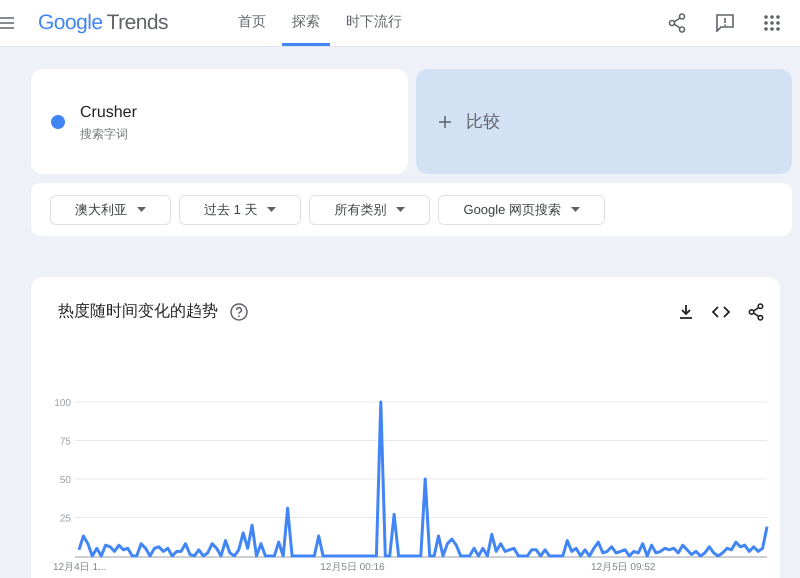 The image size is (800, 578). What do you see at coordinates (352, 567) in the screenshot?
I see `x-axis-label: 12月5日 00:16` at bounding box center [352, 567].